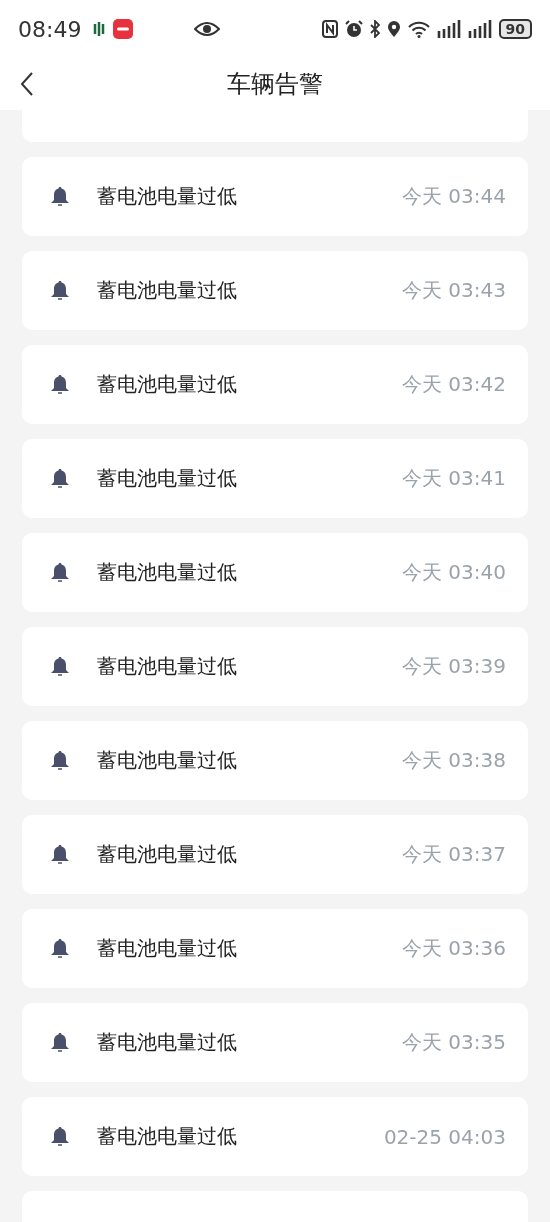 This screenshot has width=550, height=1222. I want to click on alert-time: 今天 03:36, so click(454, 948).